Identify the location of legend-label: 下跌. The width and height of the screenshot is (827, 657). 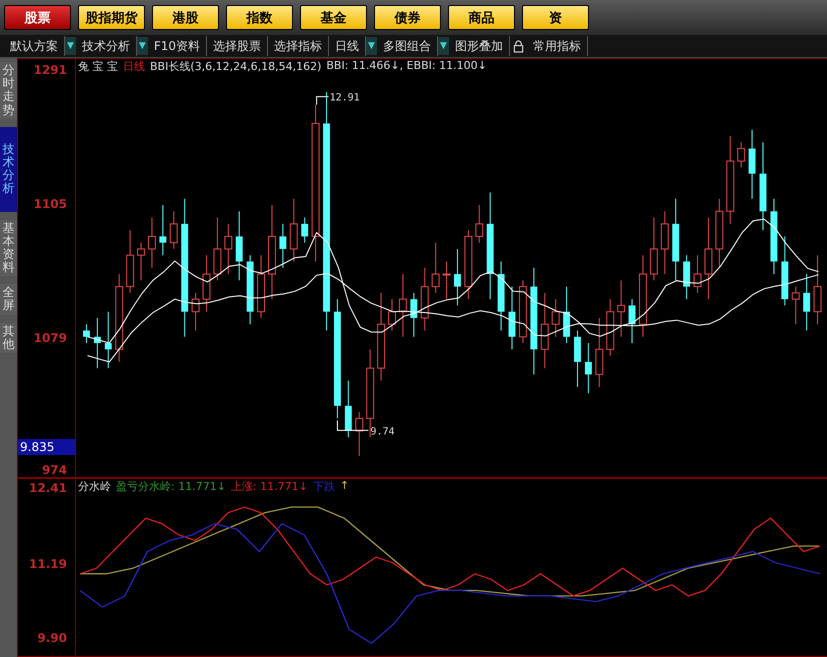
(323, 486).